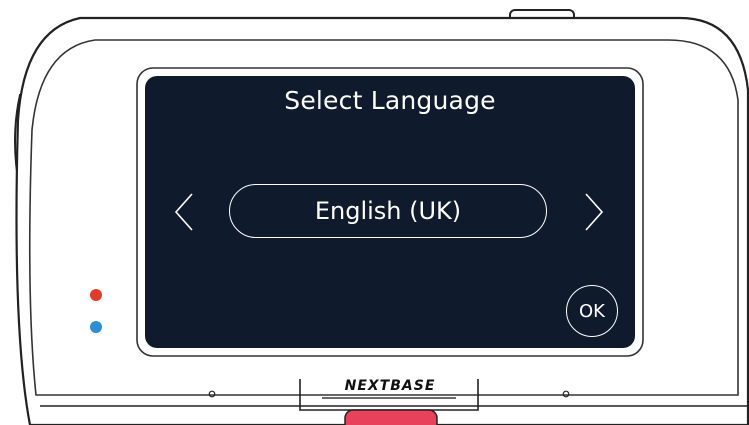  Describe the element at coordinates (96, 327) in the screenshot. I see `status-led-blue` at that location.